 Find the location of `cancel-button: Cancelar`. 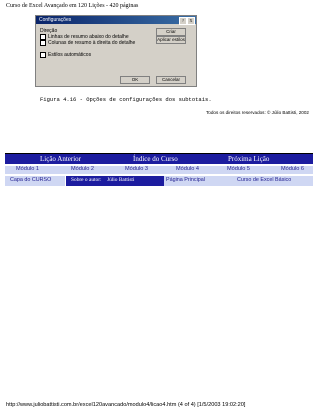

cancel-button: Cancelar is located at coordinates (171, 80).